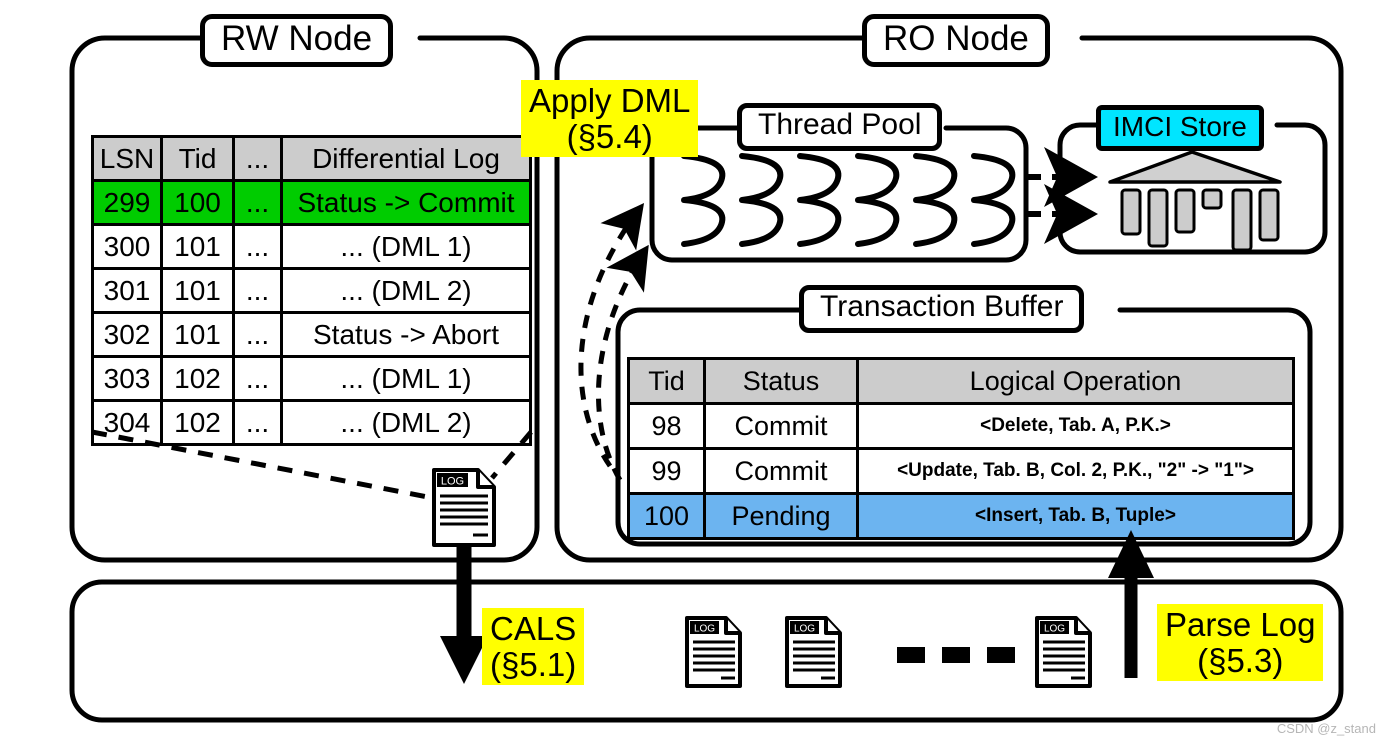  What do you see at coordinates (666, 471) in the screenshot?
I see `cell-tid: 99` at bounding box center [666, 471].